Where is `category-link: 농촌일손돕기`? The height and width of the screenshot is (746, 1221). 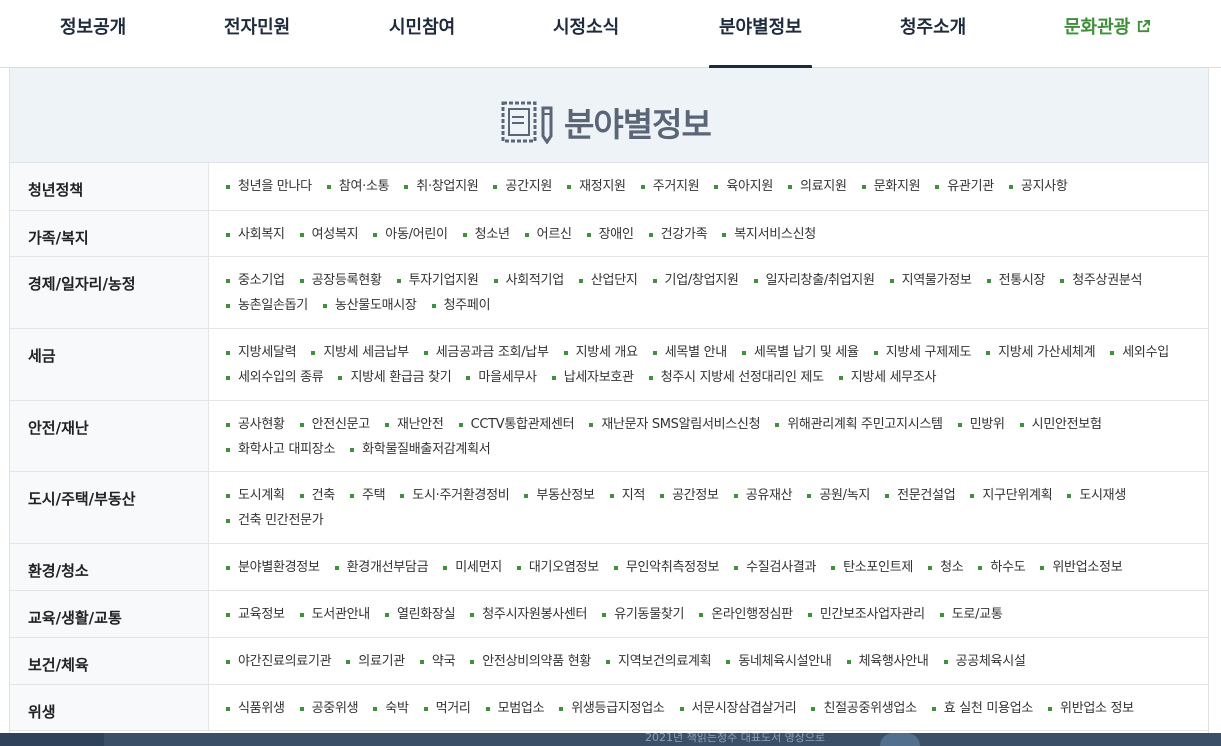 category-link: 농촌일손돕기 is located at coordinates (267, 306).